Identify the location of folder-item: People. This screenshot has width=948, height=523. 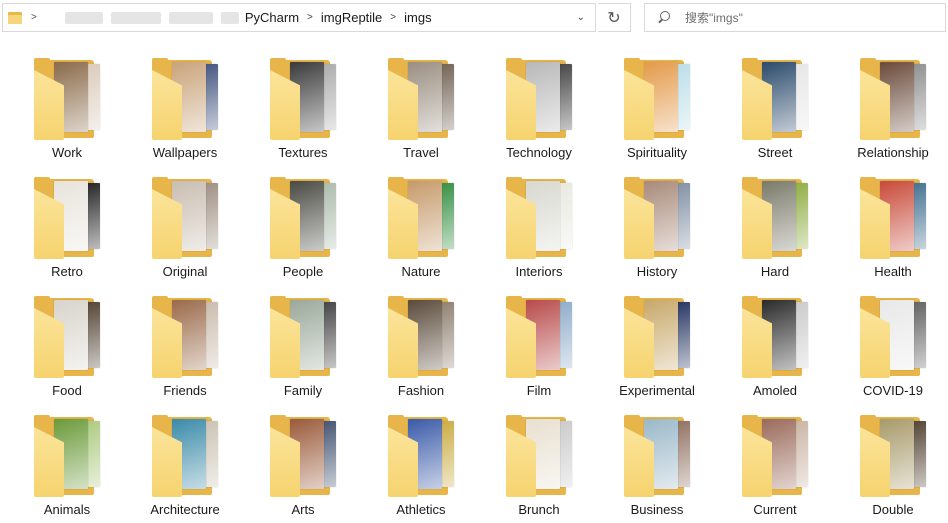
(303, 227).